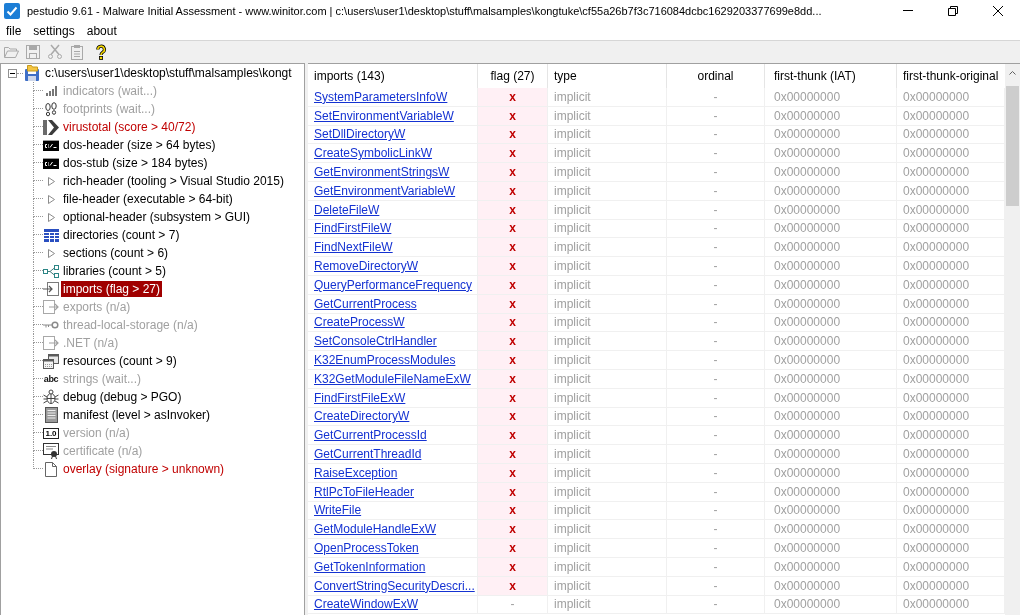 This screenshot has height=615, width=1020. What do you see at coordinates (831, 76) in the screenshot?
I see `column-header: first-thunk (IAT)` at bounding box center [831, 76].